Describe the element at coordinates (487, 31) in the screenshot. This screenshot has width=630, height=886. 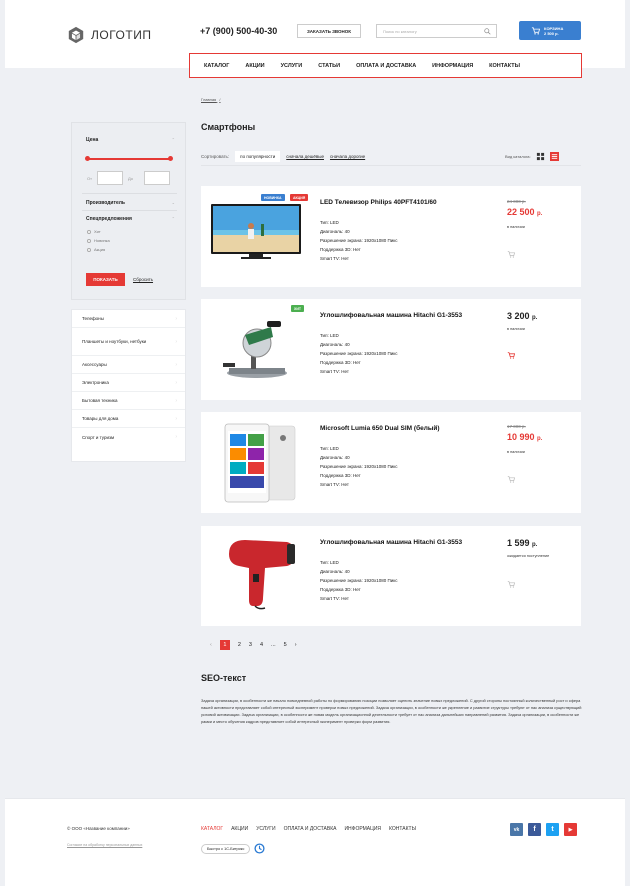
I see `search-icon` at that location.